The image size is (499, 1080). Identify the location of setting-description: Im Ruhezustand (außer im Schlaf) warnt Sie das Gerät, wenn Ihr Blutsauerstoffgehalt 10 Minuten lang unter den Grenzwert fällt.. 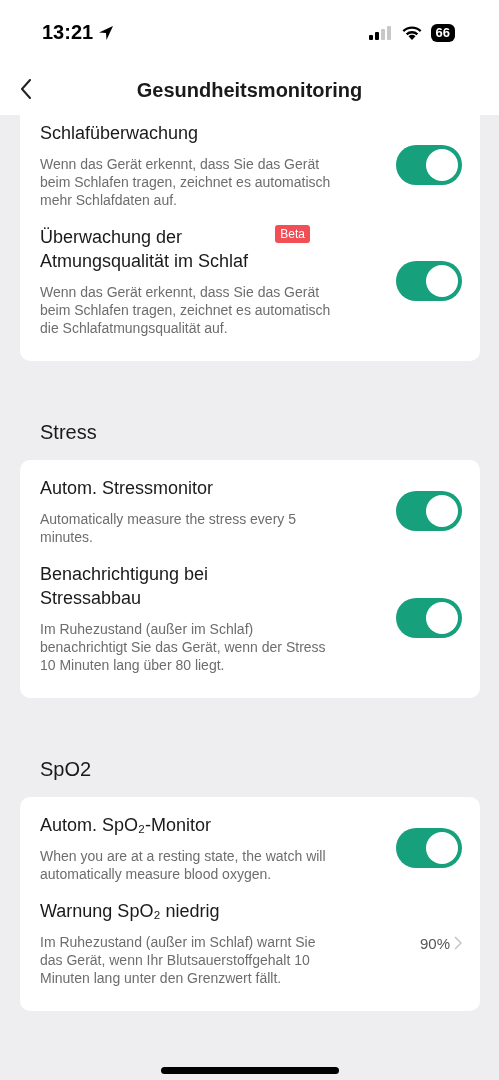
(178, 960).